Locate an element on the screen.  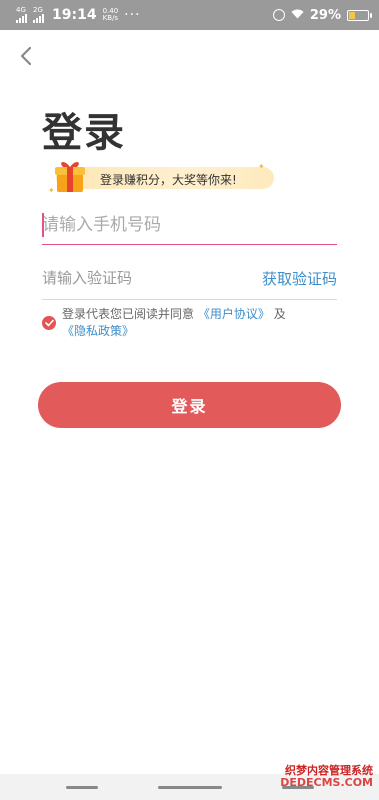
battery-level is located at coordinates (352, 15).